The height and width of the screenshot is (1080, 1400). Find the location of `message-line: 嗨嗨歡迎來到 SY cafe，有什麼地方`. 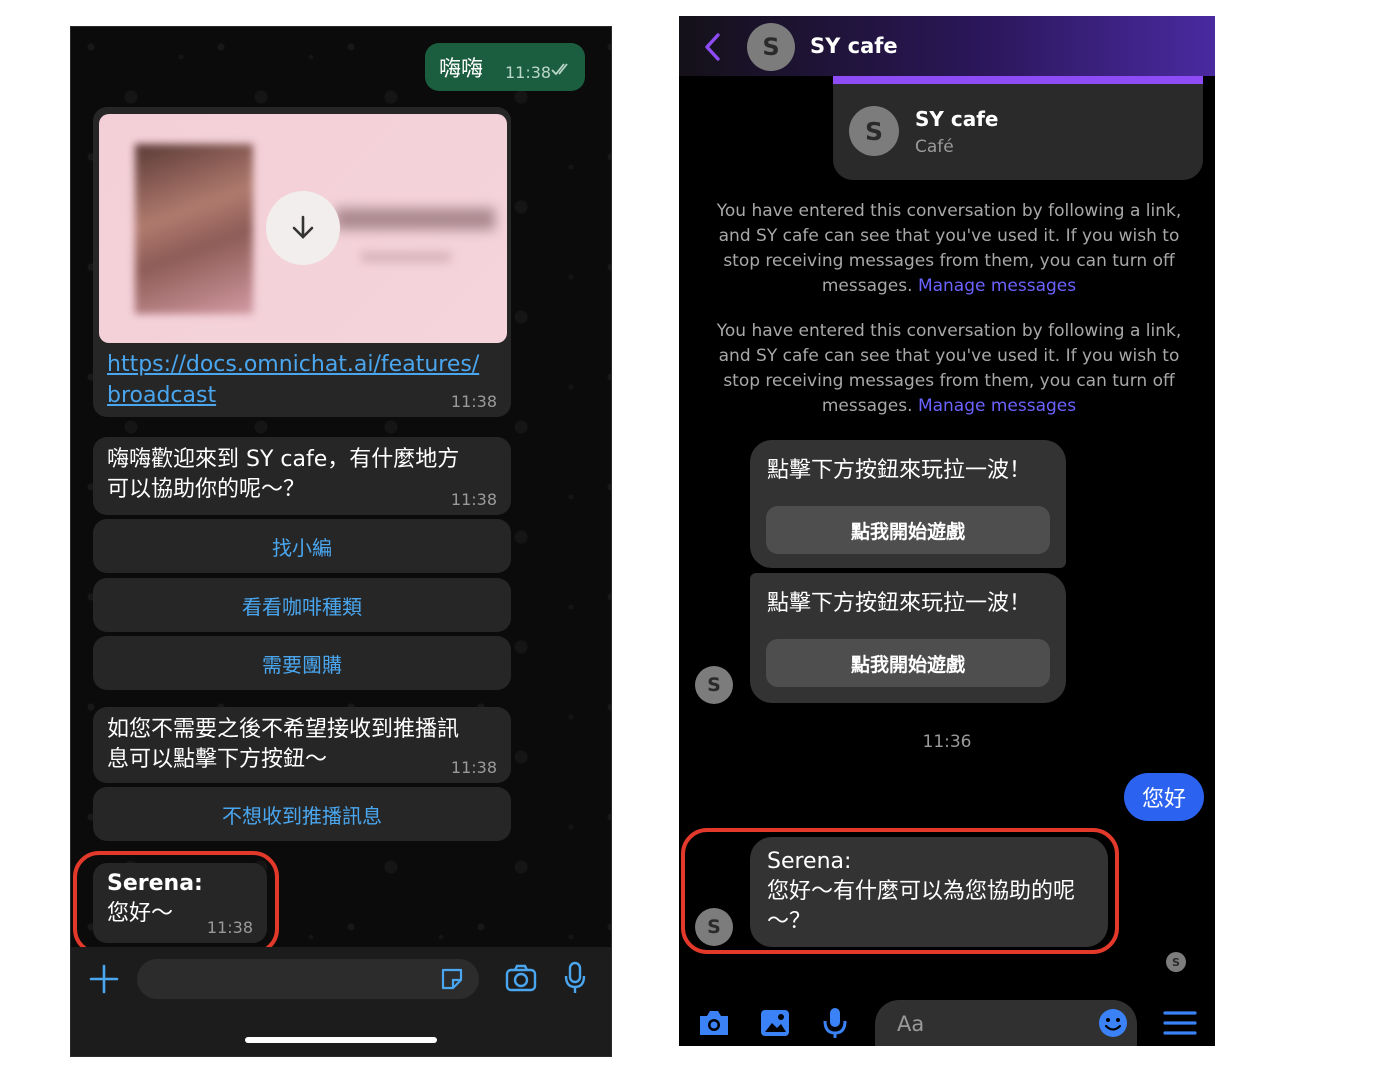

message-line: 嗨嗨歡迎來到 SY cafe，有什麼地方 is located at coordinates (283, 459).